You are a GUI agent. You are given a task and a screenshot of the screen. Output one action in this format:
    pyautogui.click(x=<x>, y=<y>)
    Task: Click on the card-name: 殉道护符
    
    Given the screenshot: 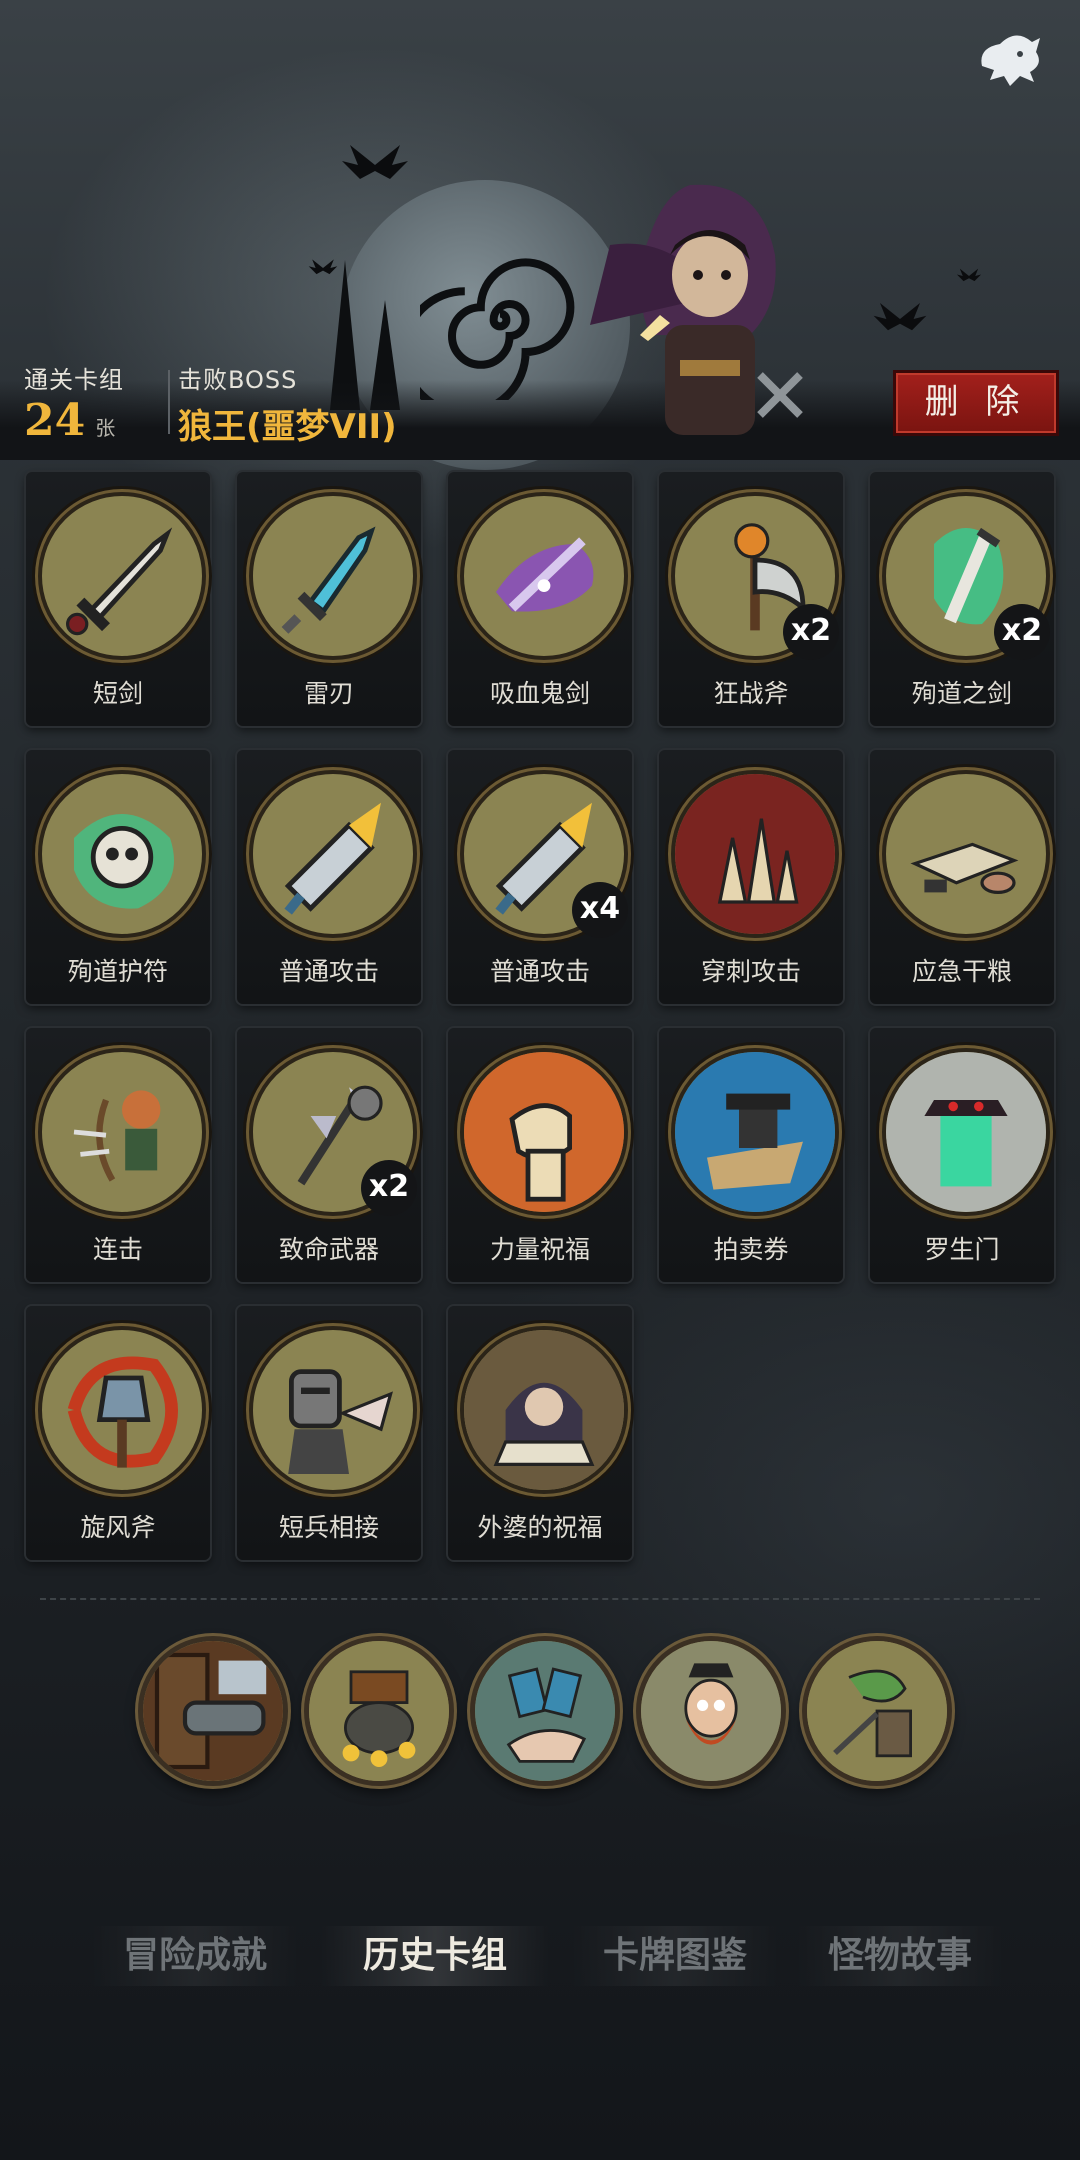 What is the action you would take?
    pyautogui.click(x=117, y=971)
    